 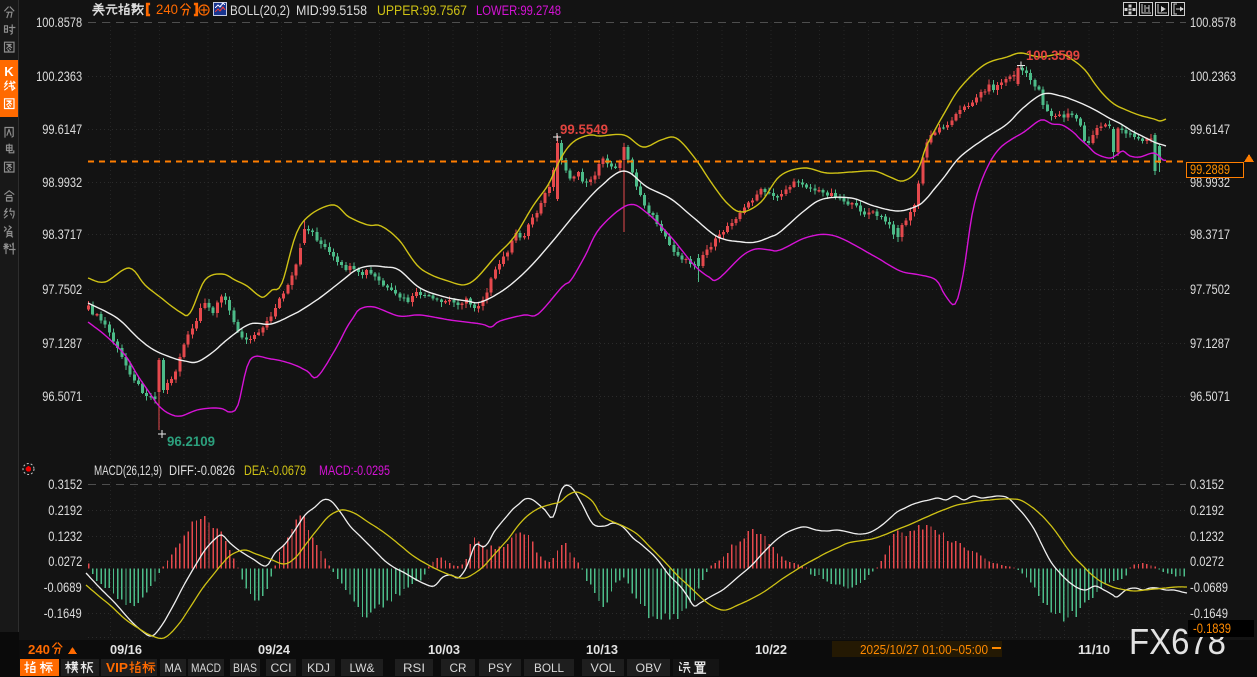 What do you see at coordinates (584, 129) in the screenshot?
I see `svg-text: 99.5549` at bounding box center [584, 129].